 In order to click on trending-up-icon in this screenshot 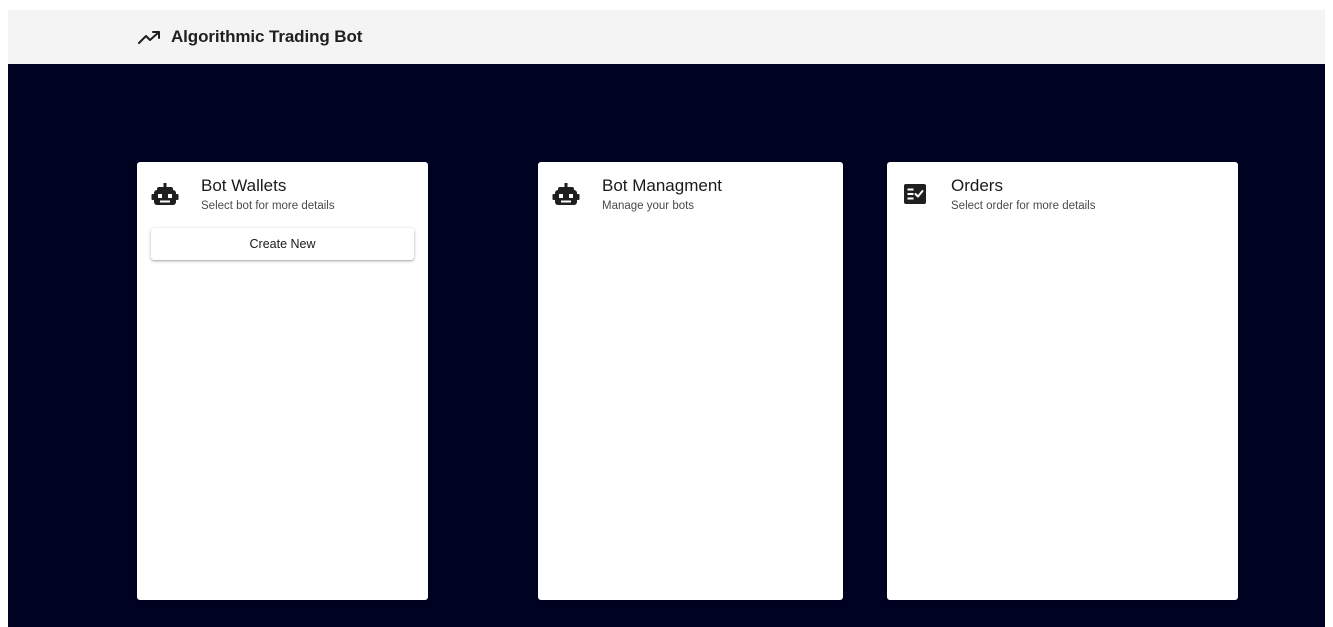, I will do `click(150, 37)`.